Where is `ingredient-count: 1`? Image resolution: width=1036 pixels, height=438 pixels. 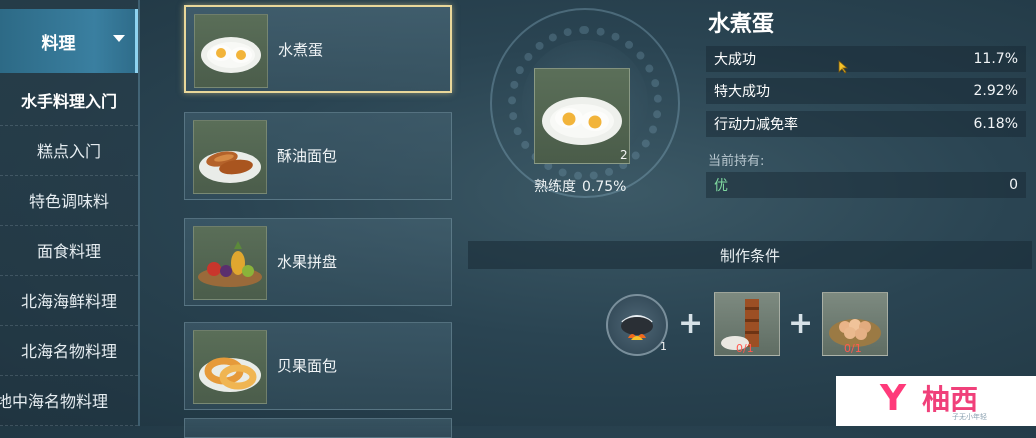 ingredient-count: 1 is located at coordinates (663, 346).